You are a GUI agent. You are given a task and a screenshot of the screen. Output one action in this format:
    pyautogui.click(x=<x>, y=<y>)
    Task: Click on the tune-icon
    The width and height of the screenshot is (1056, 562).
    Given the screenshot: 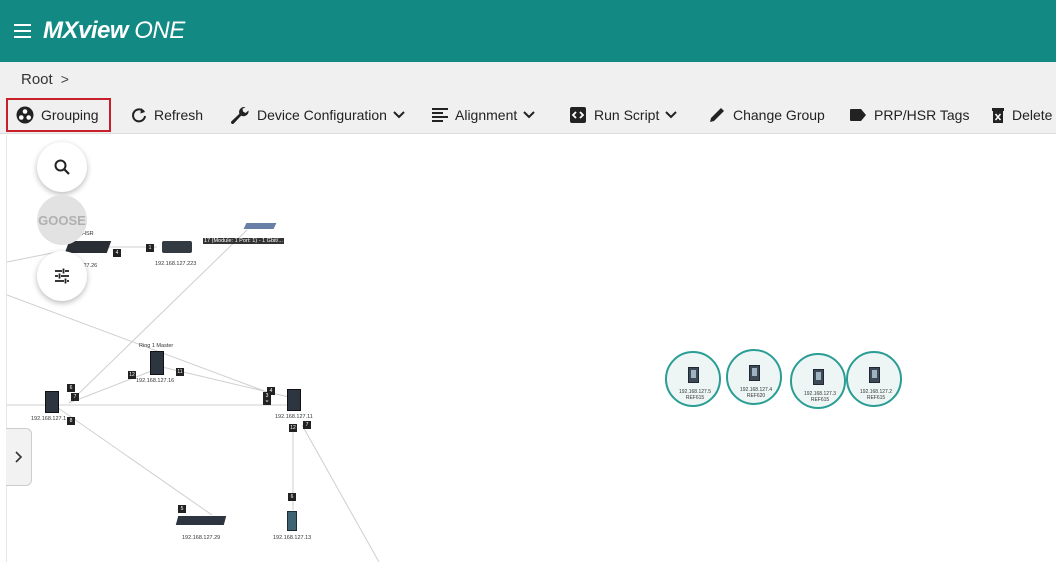 What is the action you would take?
    pyautogui.click(x=62, y=276)
    